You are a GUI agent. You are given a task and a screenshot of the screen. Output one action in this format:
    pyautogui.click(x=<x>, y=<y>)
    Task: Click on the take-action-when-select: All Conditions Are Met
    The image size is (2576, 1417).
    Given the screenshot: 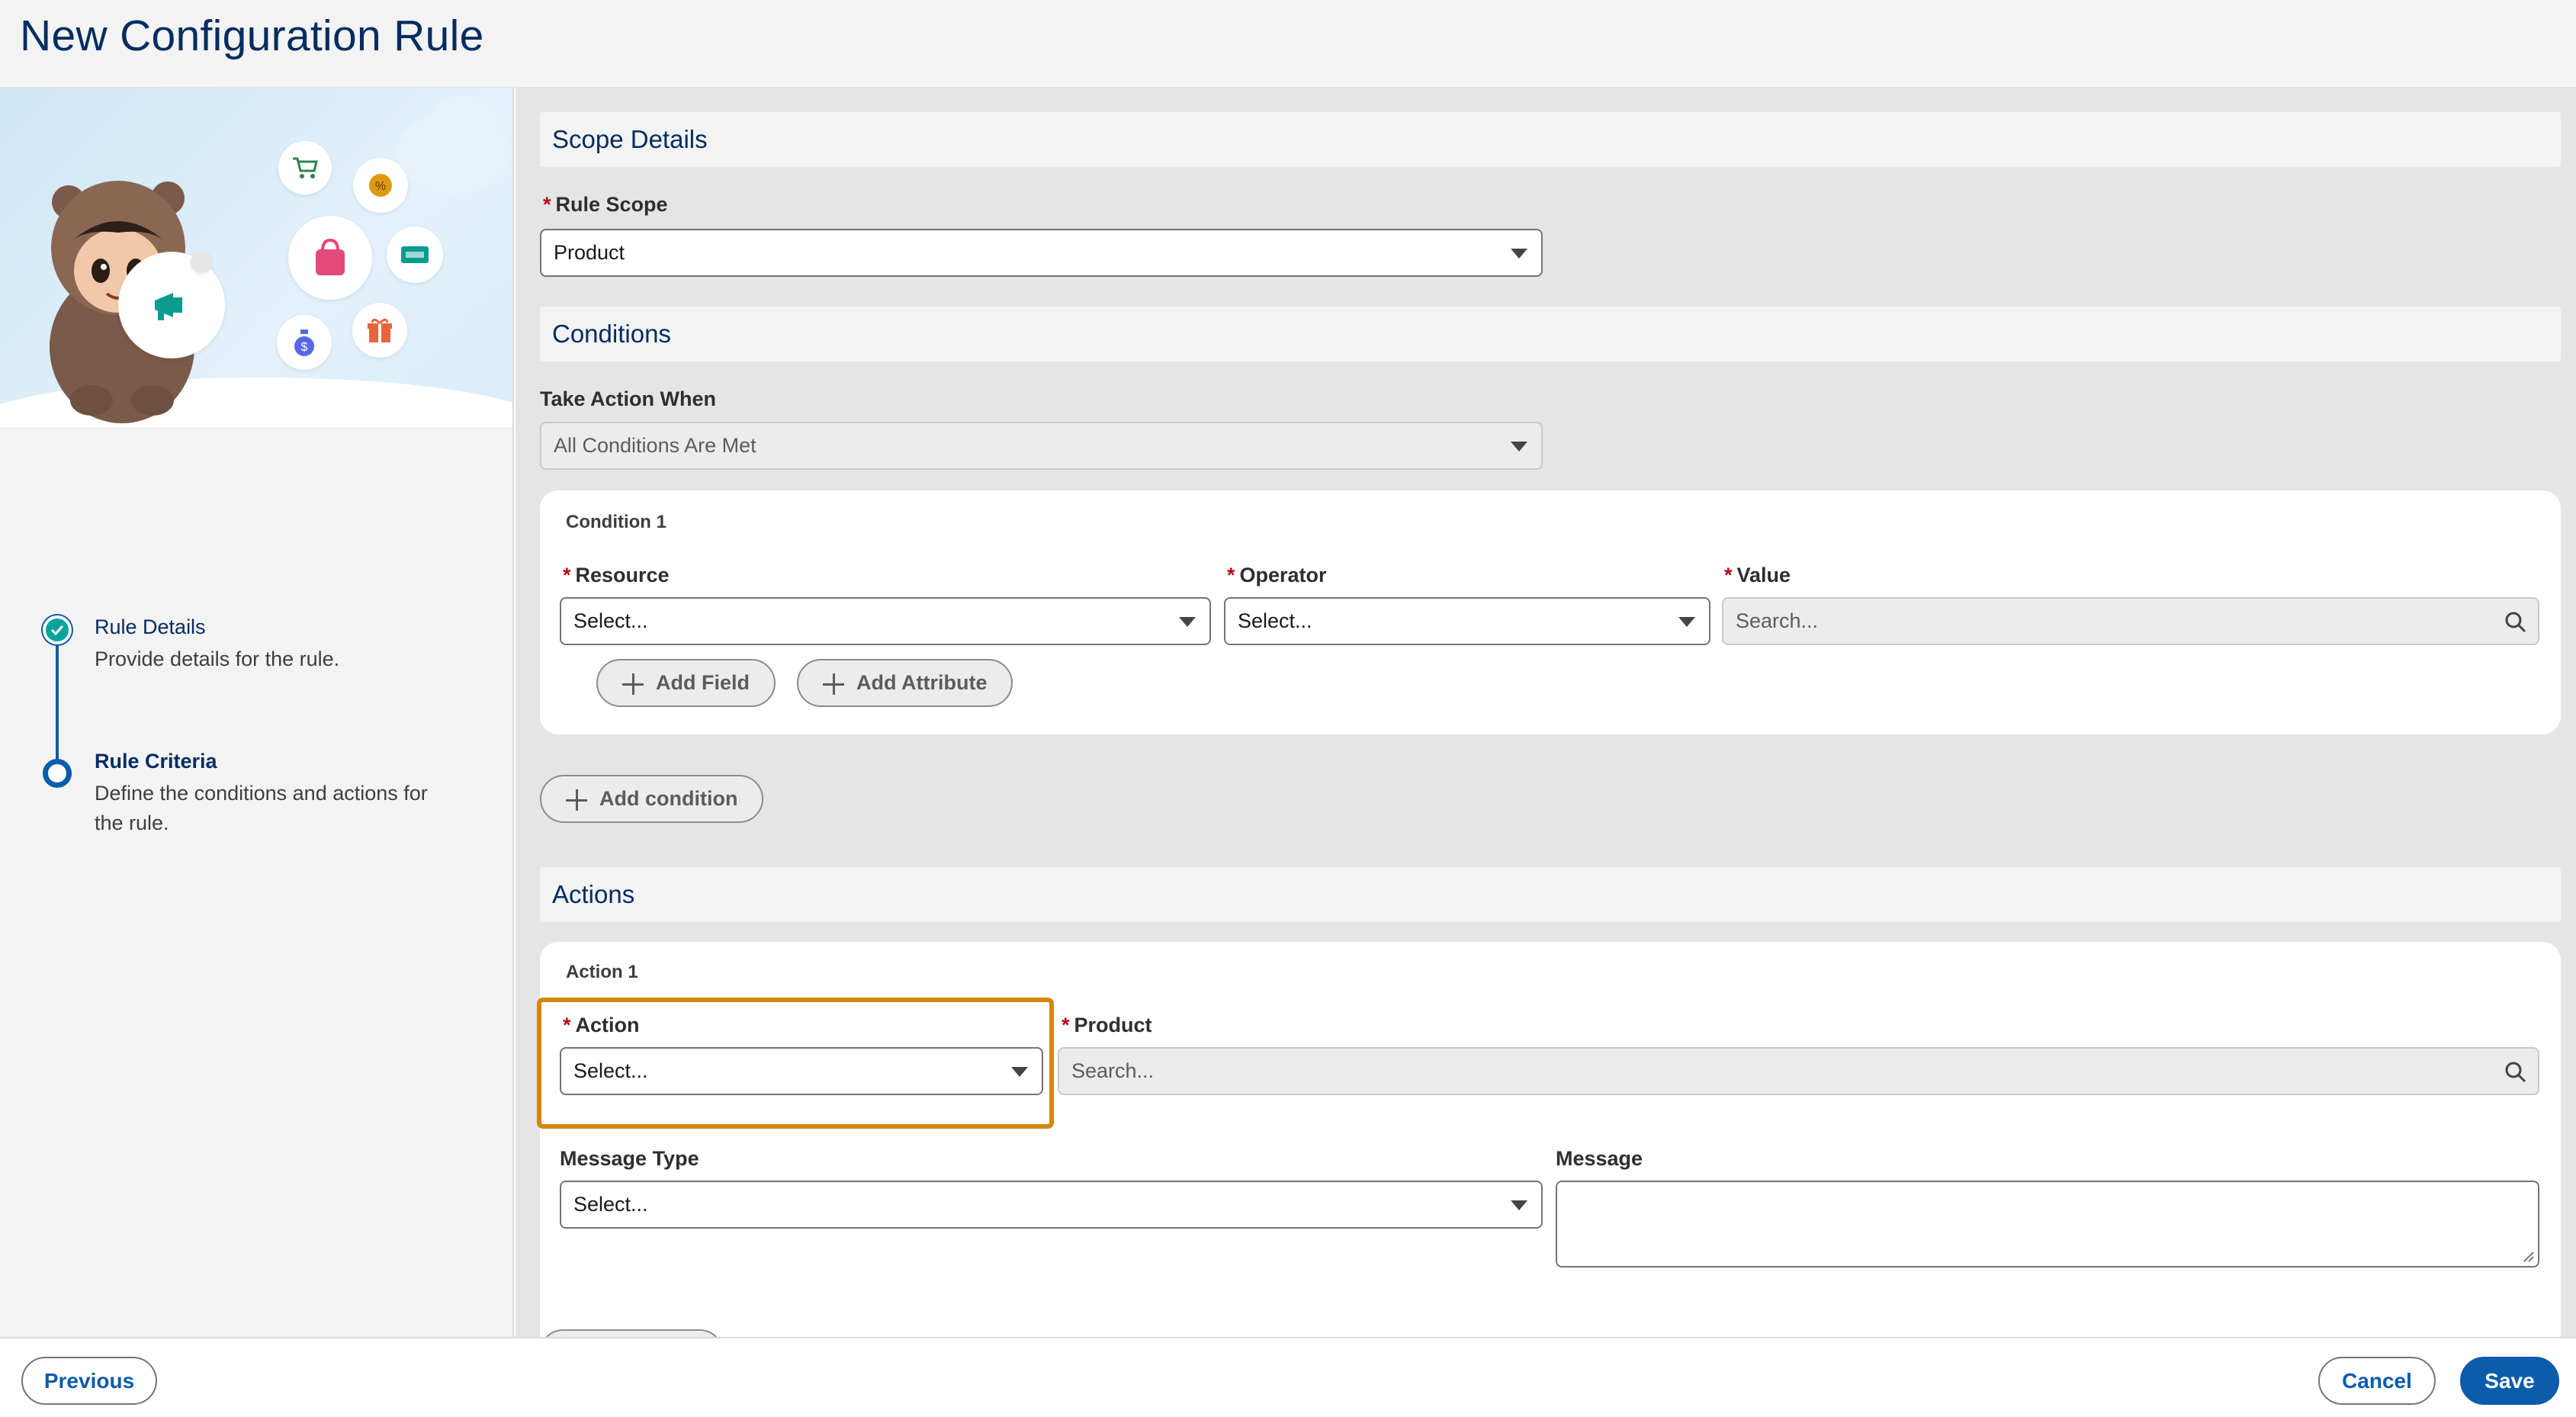 What is the action you would take?
    pyautogui.click(x=1041, y=446)
    